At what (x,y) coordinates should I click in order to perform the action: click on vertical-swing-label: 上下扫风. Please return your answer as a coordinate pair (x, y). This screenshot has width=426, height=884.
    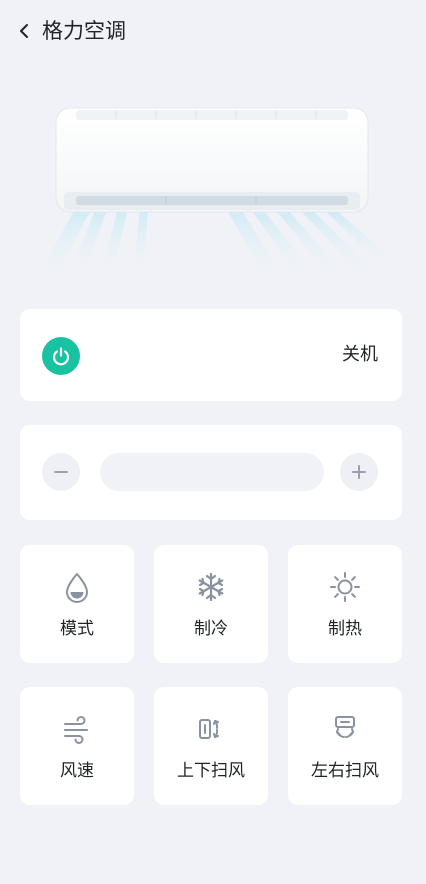
    Looking at the image, I should click on (211, 771).